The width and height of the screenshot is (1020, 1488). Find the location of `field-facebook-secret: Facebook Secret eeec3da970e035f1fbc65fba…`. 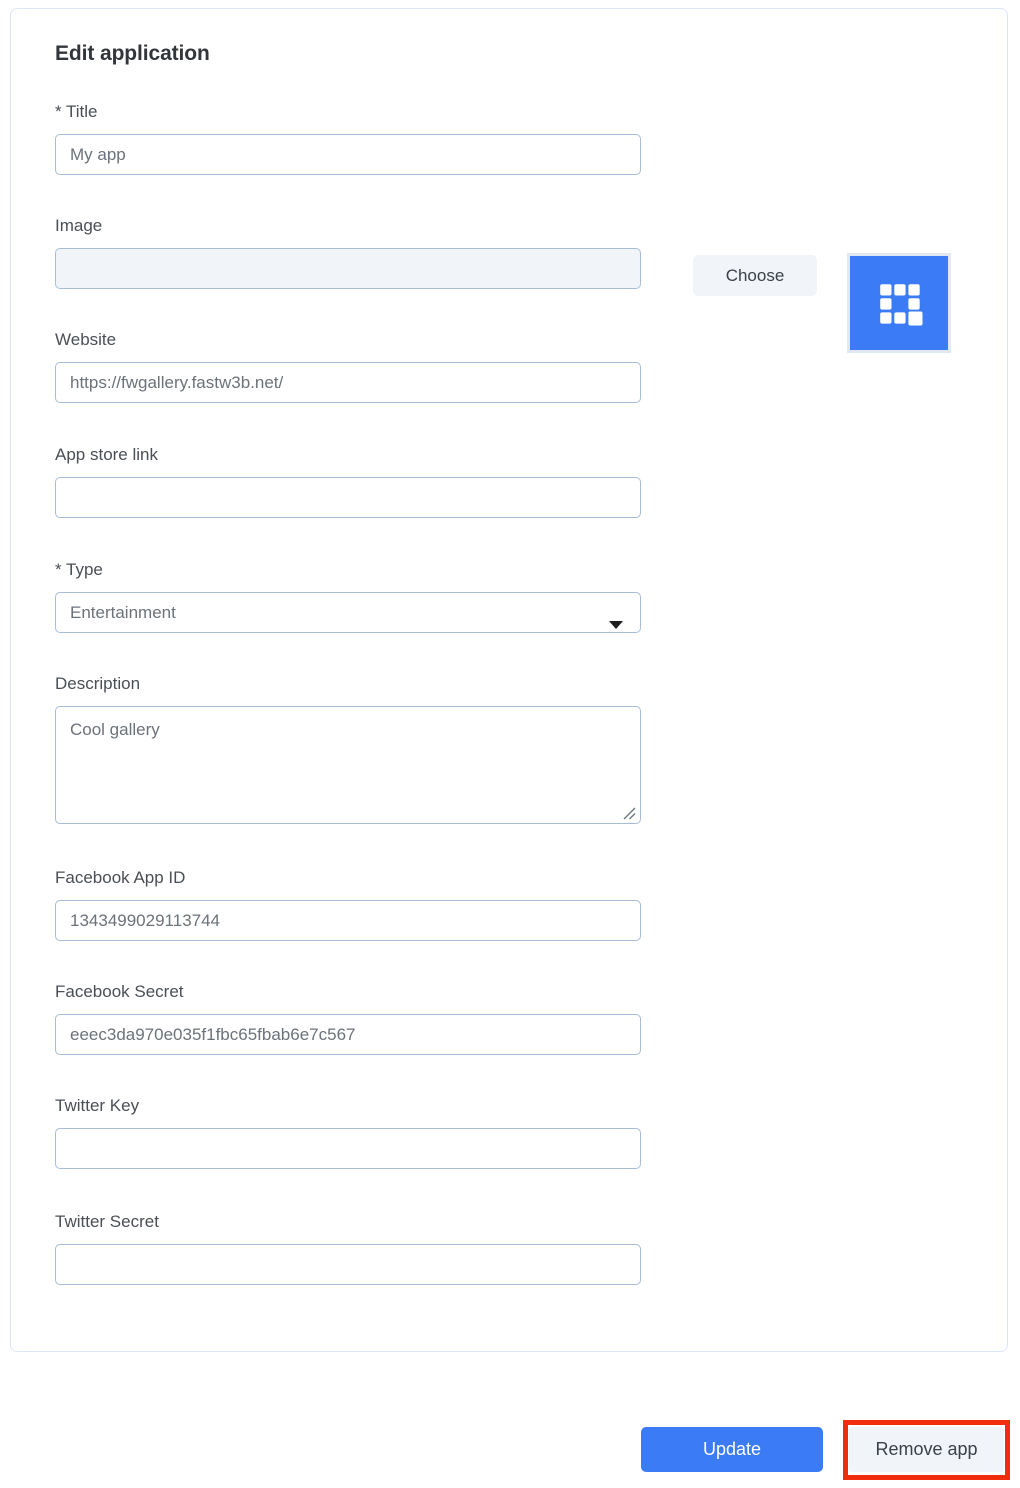

field-facebook-secret: Facebook Secret eeec3da970e035f1fbc65fba… is located at coordinates (348, 1018).